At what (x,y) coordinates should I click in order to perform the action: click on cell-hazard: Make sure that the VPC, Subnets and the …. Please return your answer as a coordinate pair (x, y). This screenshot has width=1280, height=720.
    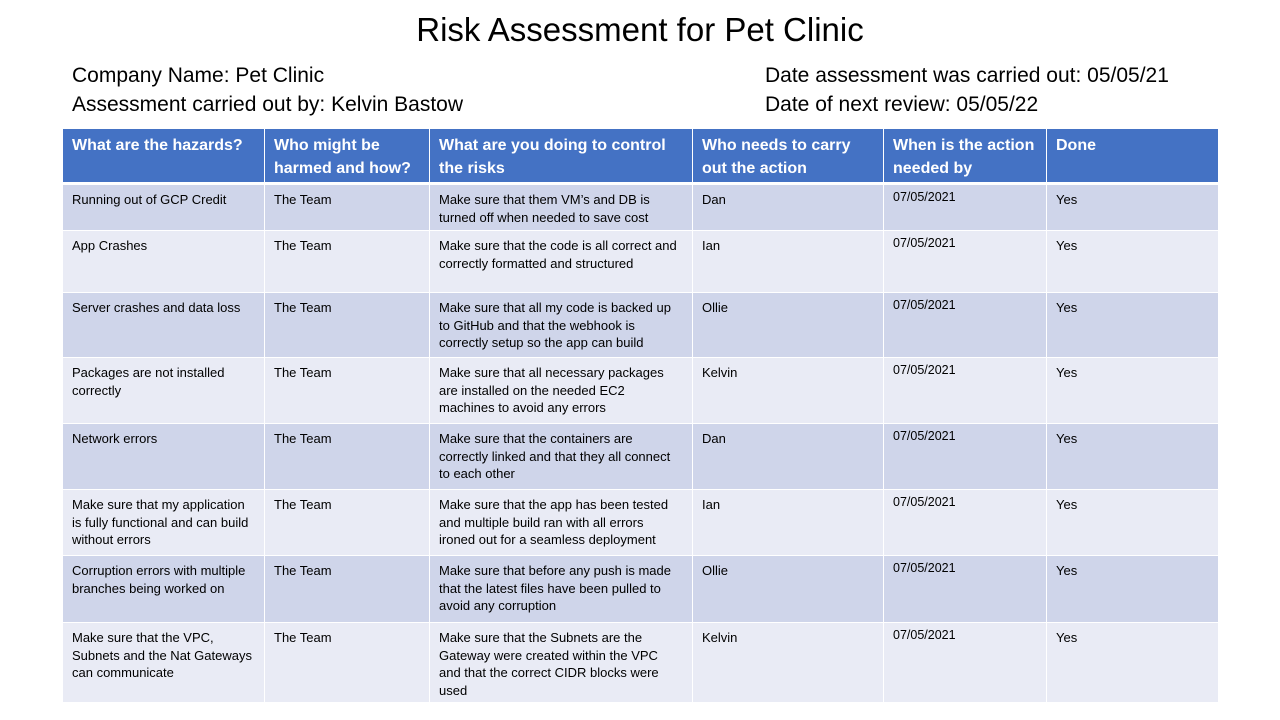
    Looking at the image, I should click on (163, 662).